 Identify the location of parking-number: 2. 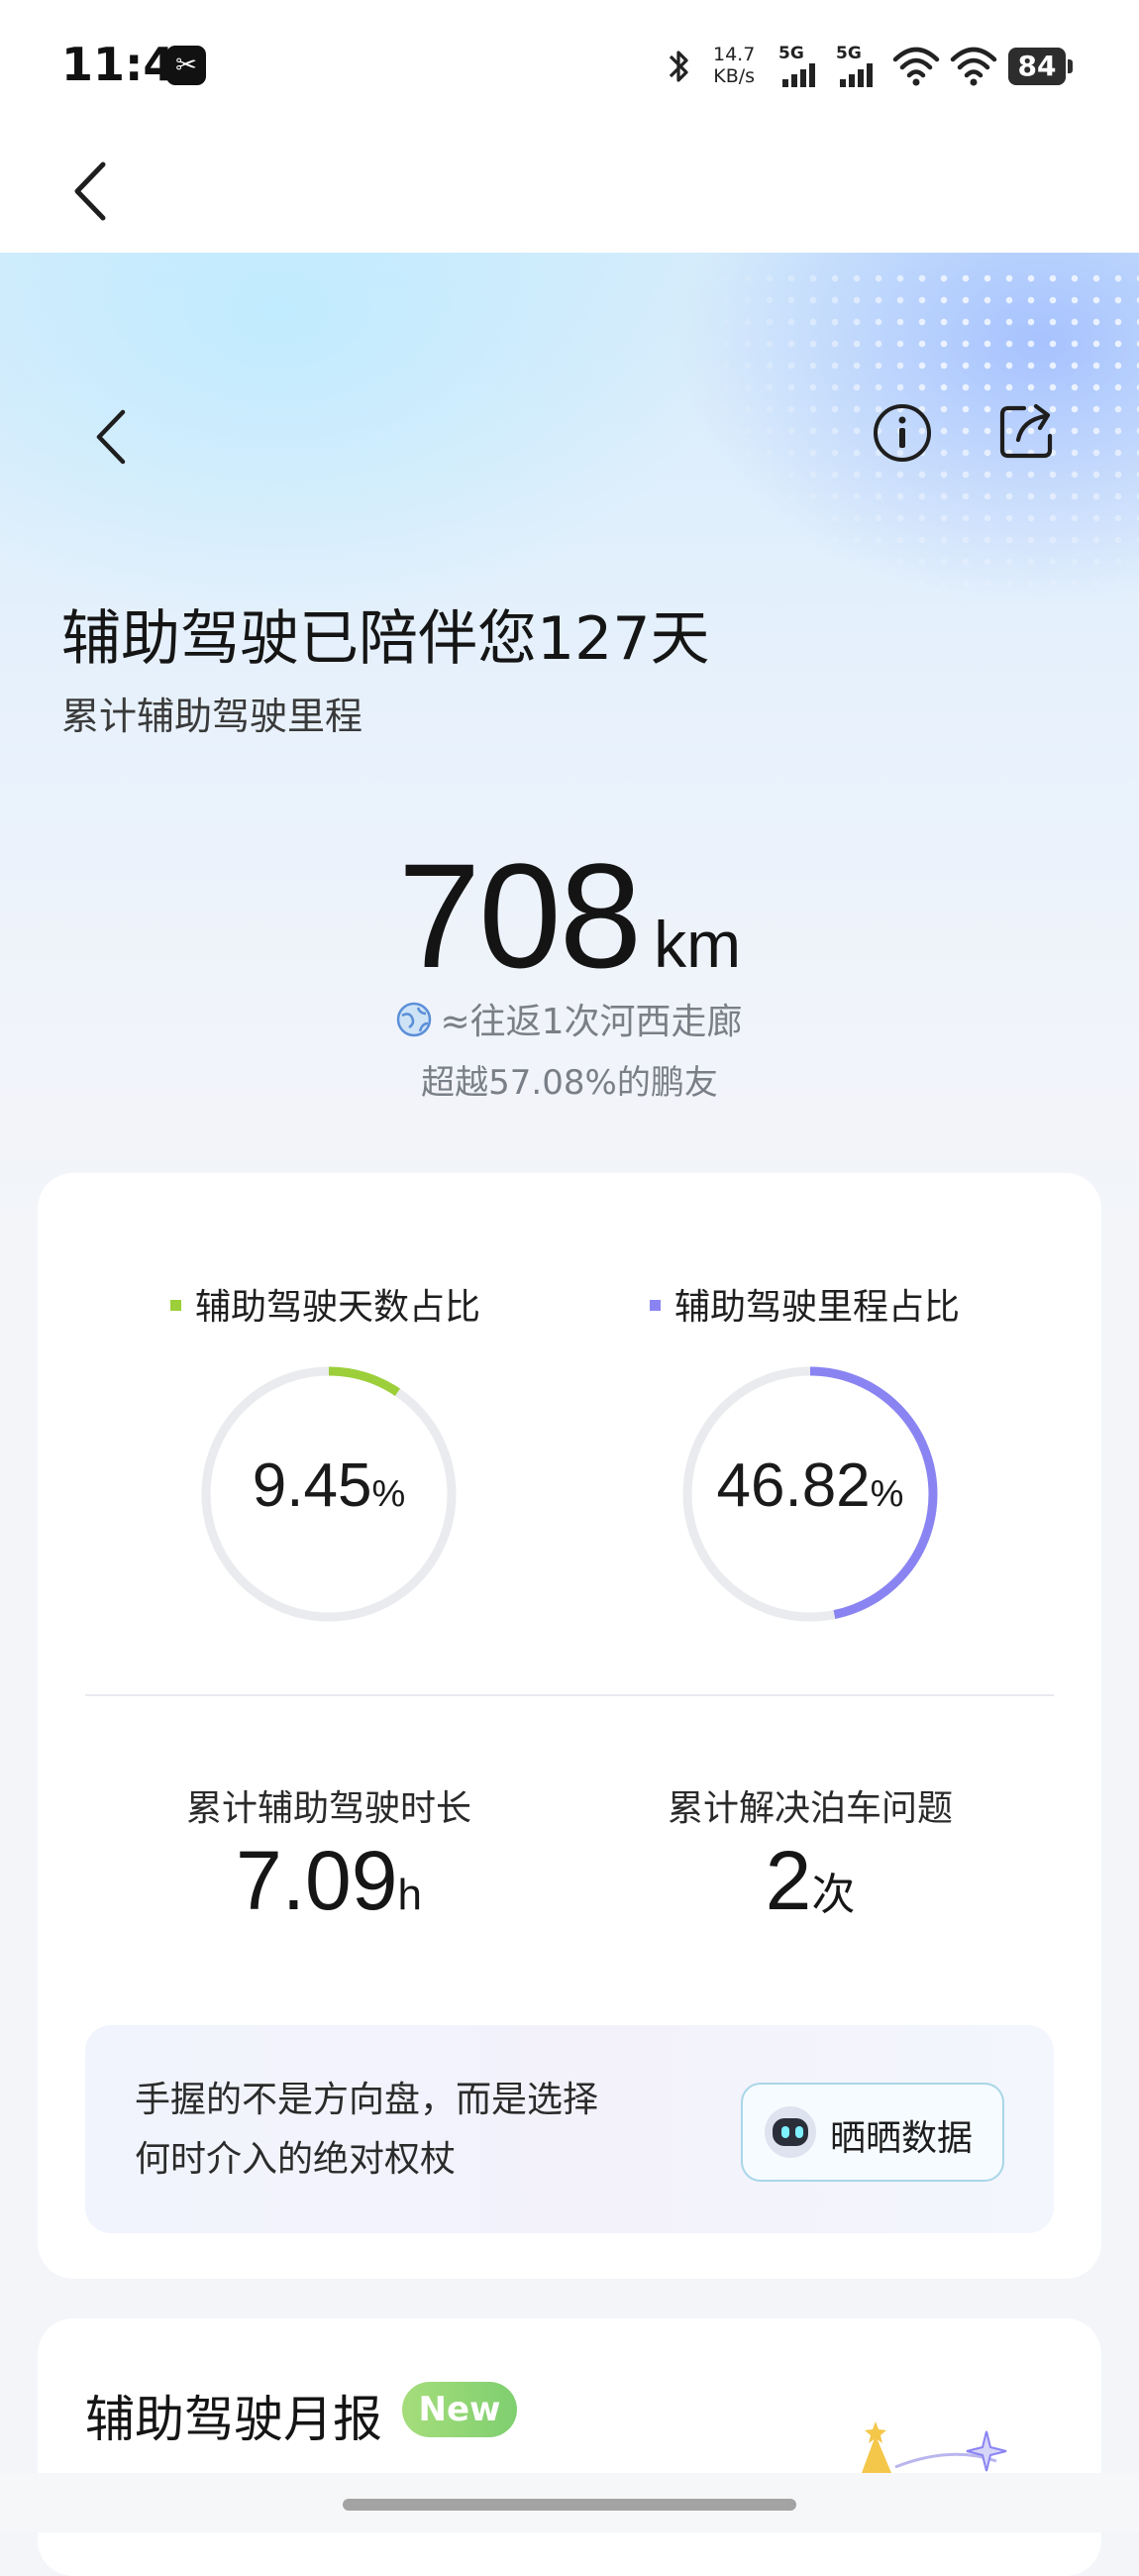
(788, 1880).